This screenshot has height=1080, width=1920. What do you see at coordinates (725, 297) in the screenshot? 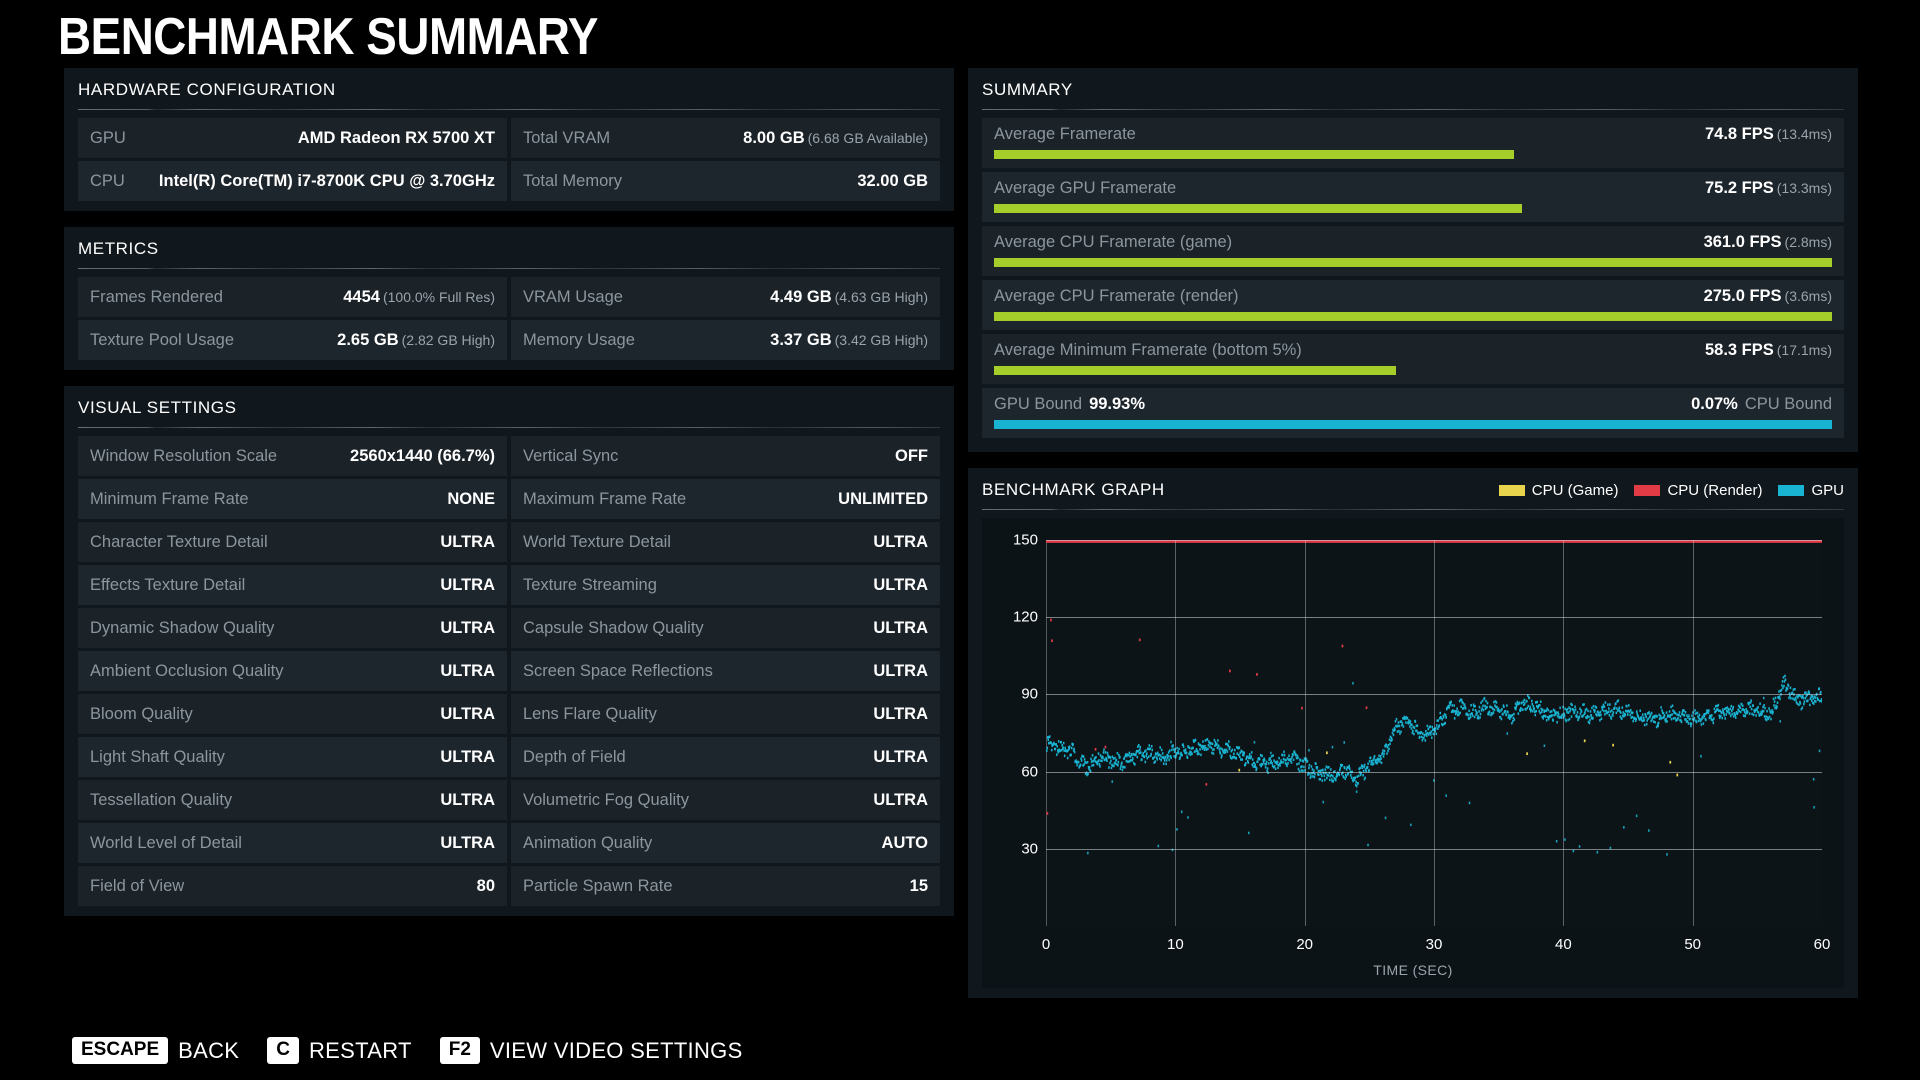
I see `metric-row: VRAM Usage 4.49 GB (4.63 GB High)` at bounding box center [725, 297].